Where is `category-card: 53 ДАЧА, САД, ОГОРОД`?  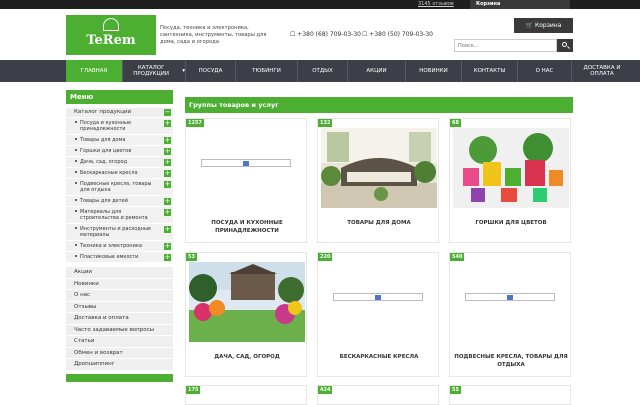 category-card: 53 ДАЧА, САД, ОГОРОД is located at coordinates (246, 314).